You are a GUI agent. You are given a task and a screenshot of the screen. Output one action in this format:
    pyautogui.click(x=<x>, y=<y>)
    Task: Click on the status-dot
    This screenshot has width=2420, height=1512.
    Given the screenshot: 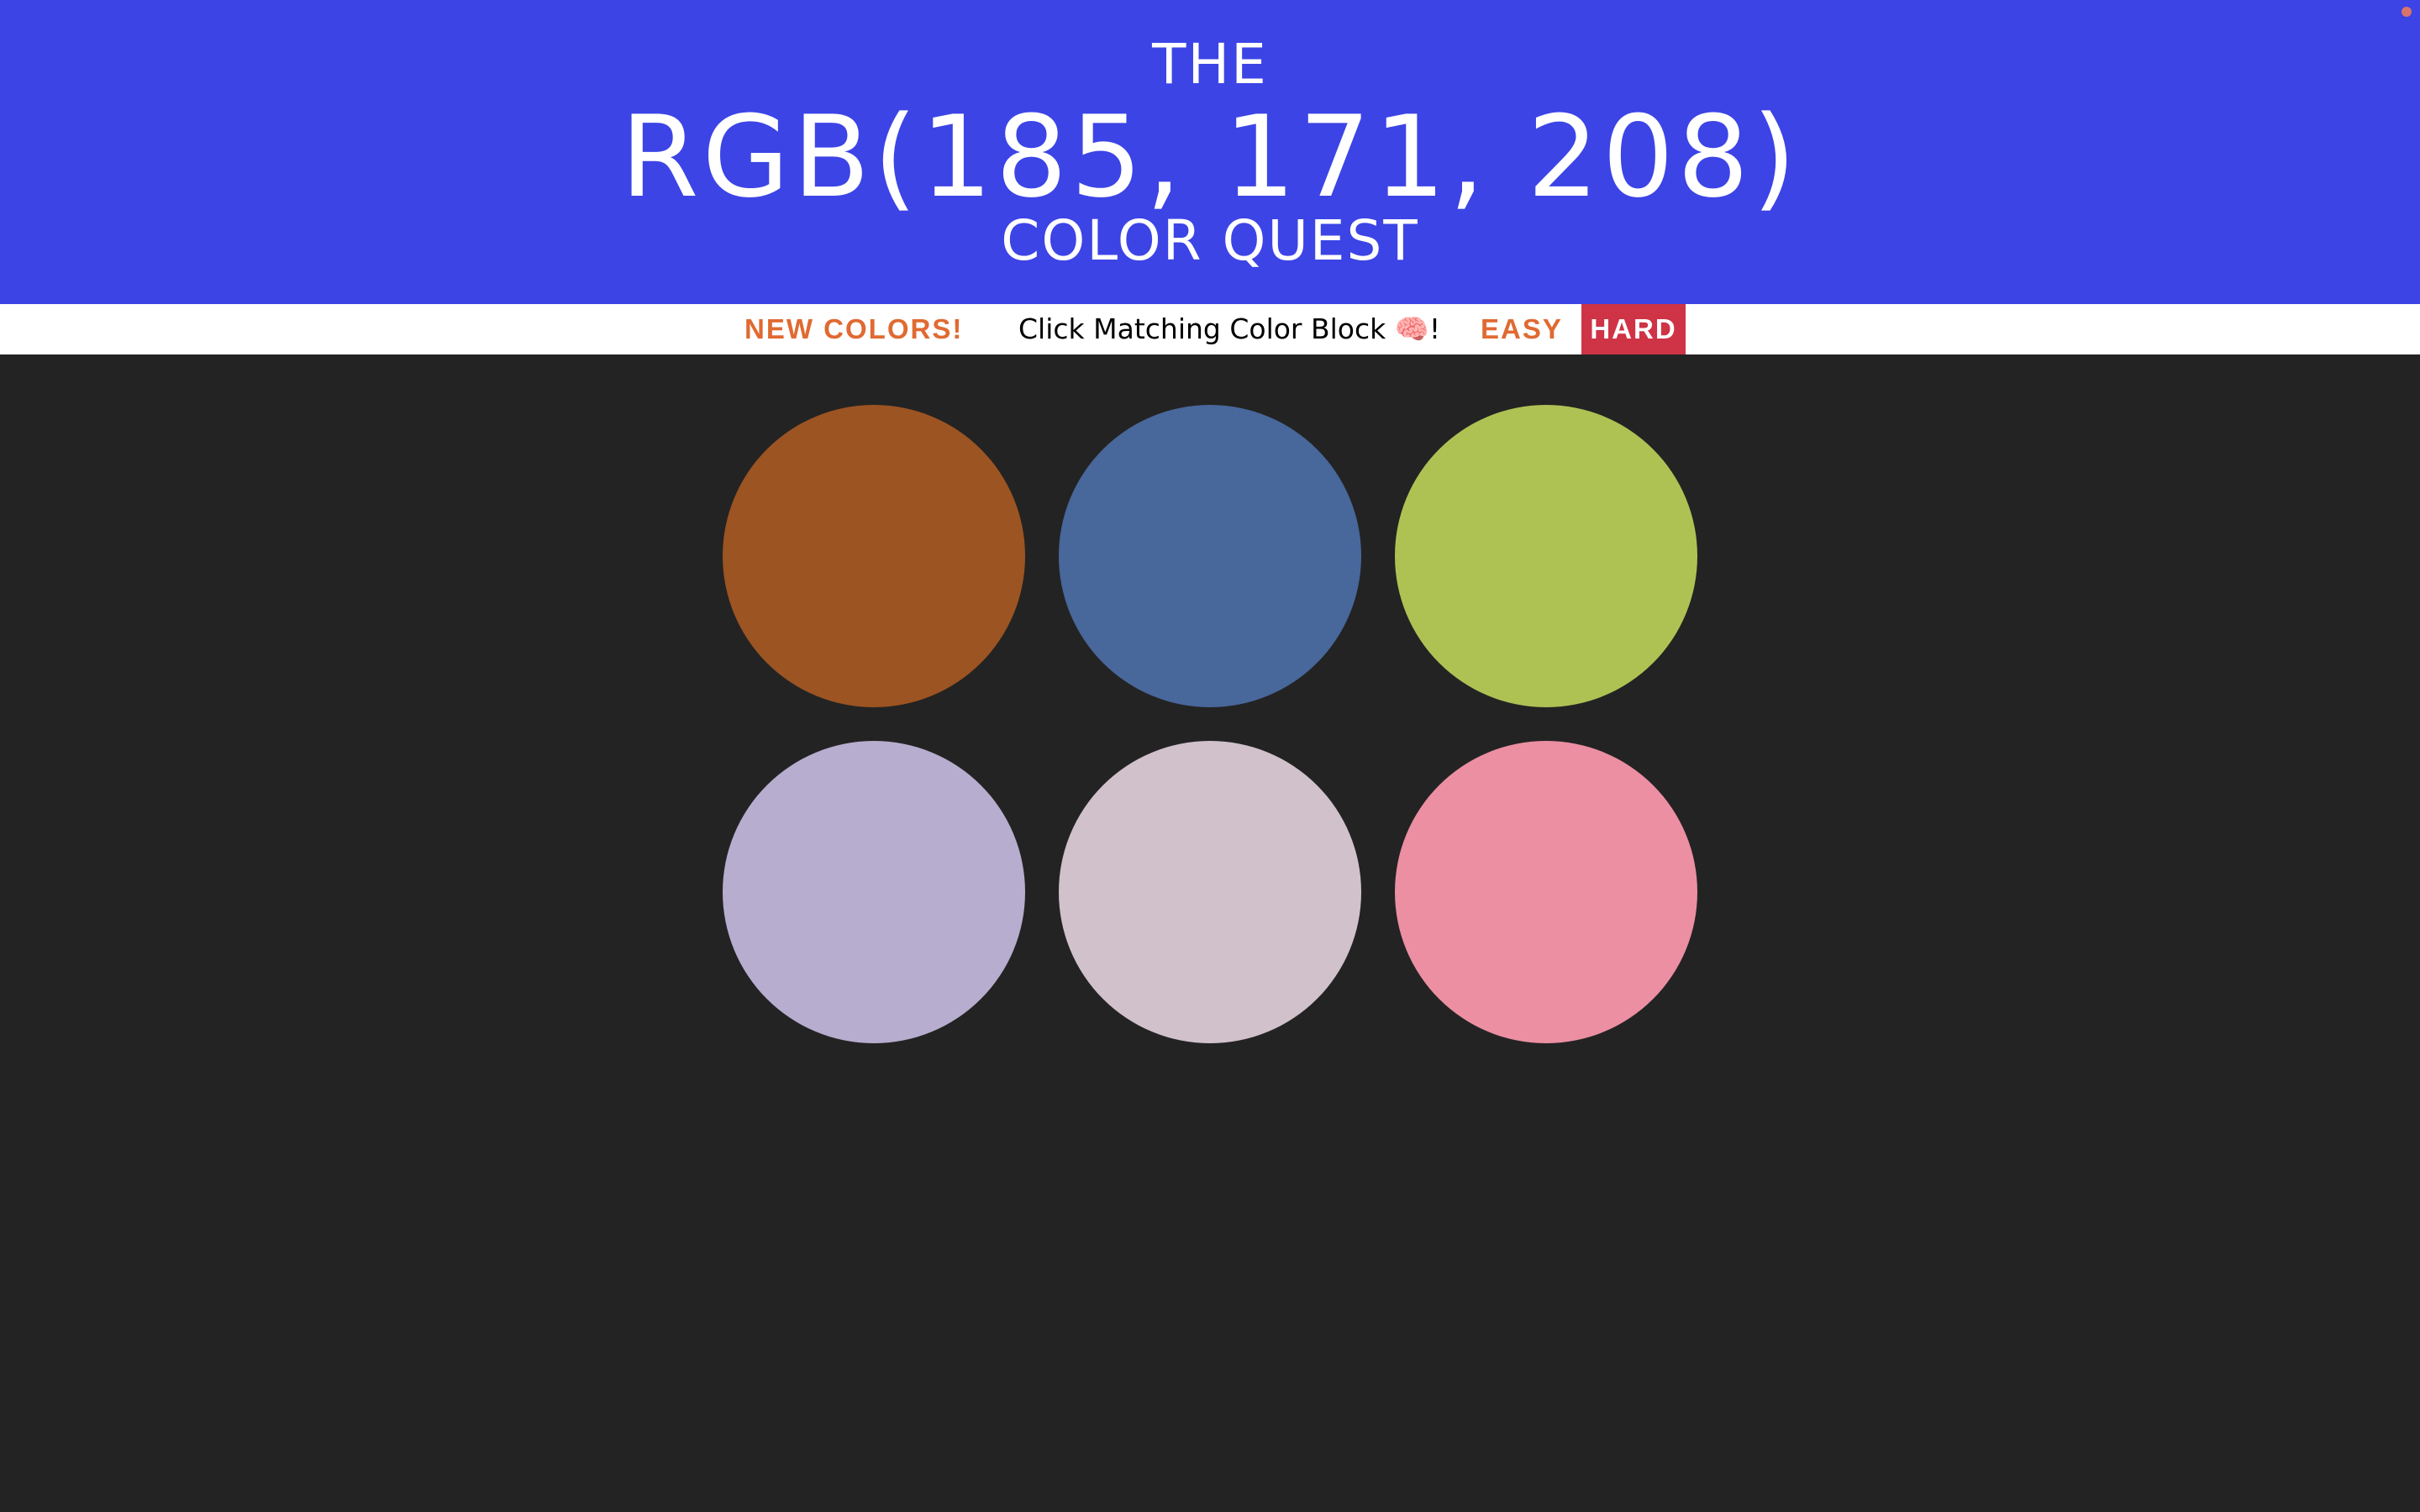 What is the action you would take?
    pyautogui.click(x=2407, y=12)
    